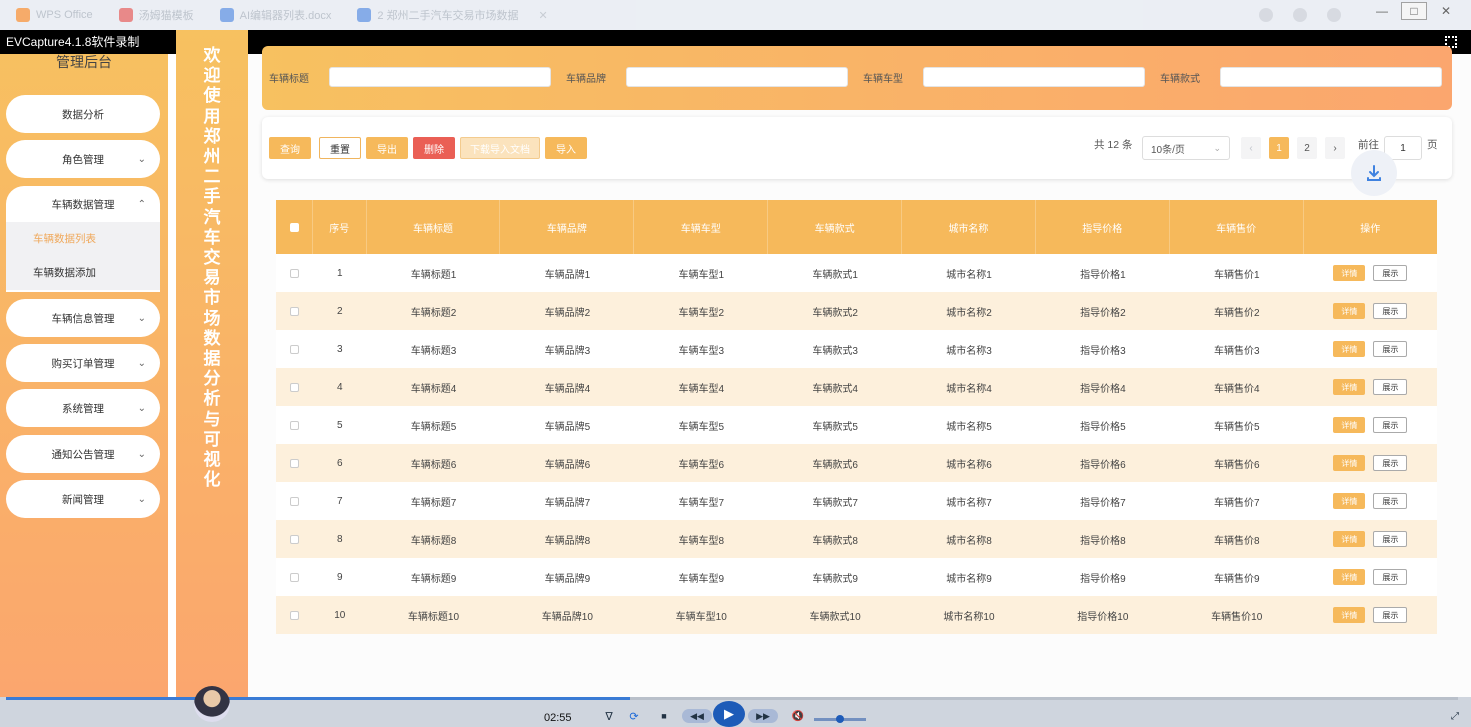 The image size is (1471, 727). Describe the element at coordinates (212, 363) in the screenshot. I see `welcome-banner: 欢迎使用郑州二手汽车交易市场数据分析与可视化` at that location.